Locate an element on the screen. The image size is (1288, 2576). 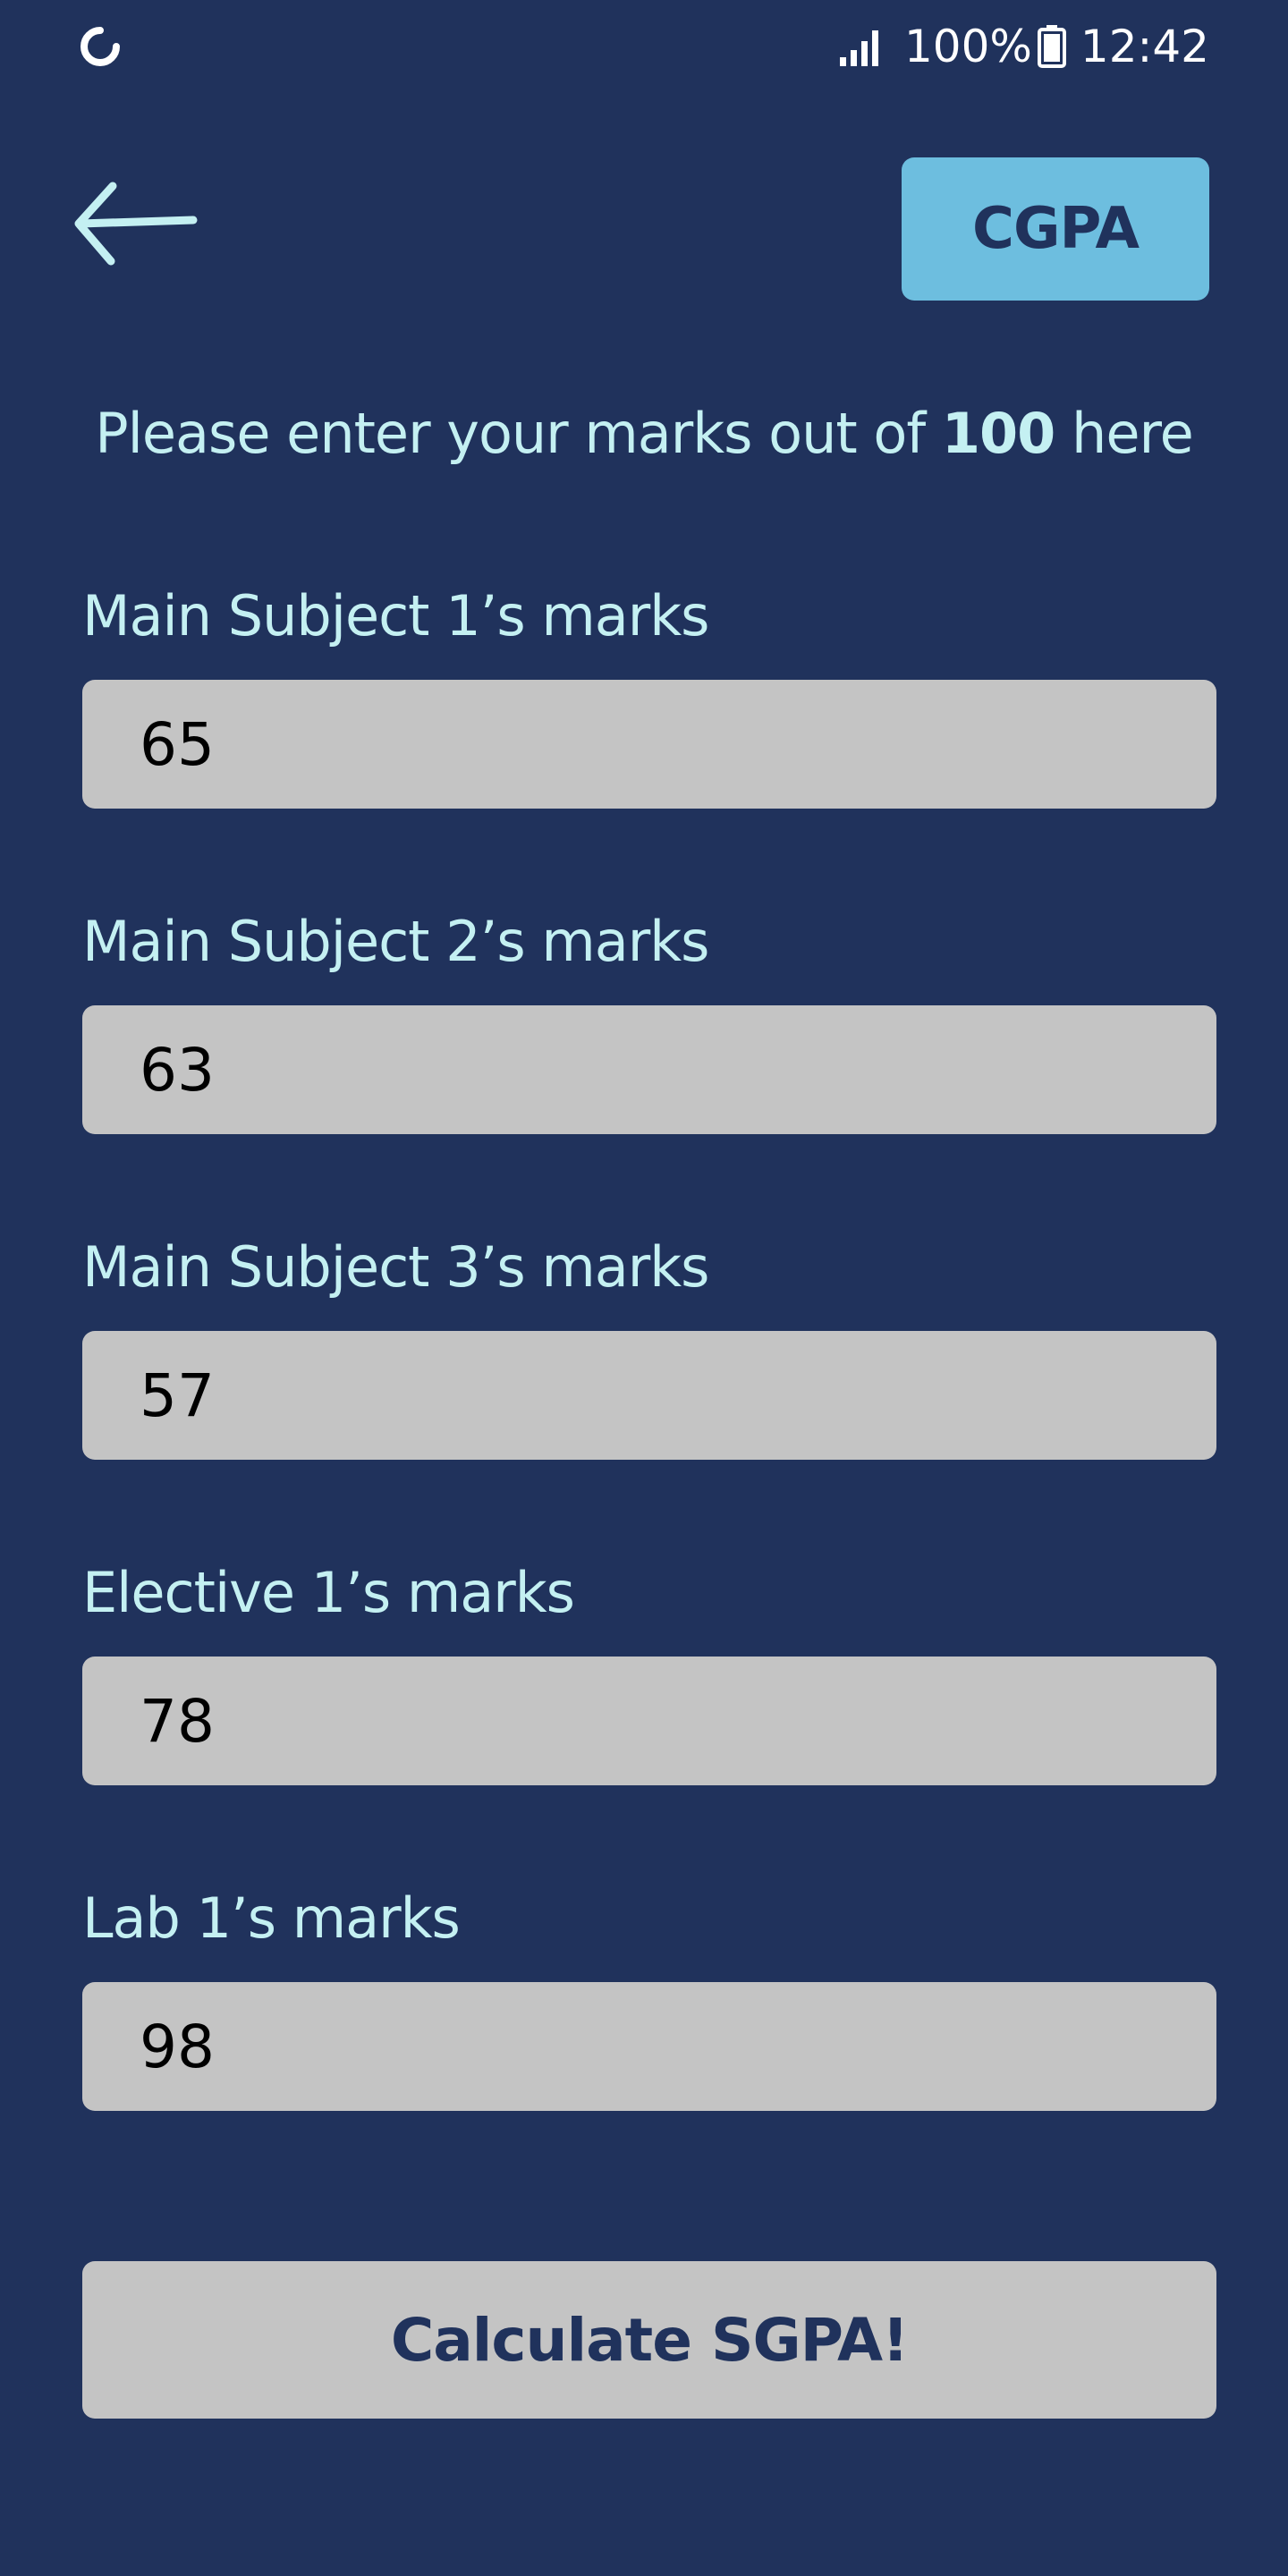
back-button is located at coordinates (135, 223).